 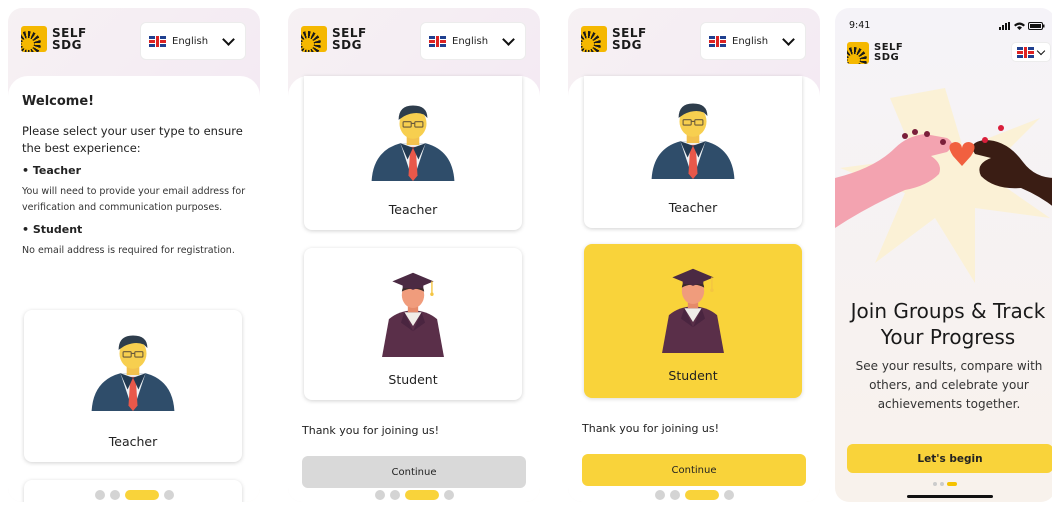 I want to click on status-time: 9:41, so click(x=860, y=25).